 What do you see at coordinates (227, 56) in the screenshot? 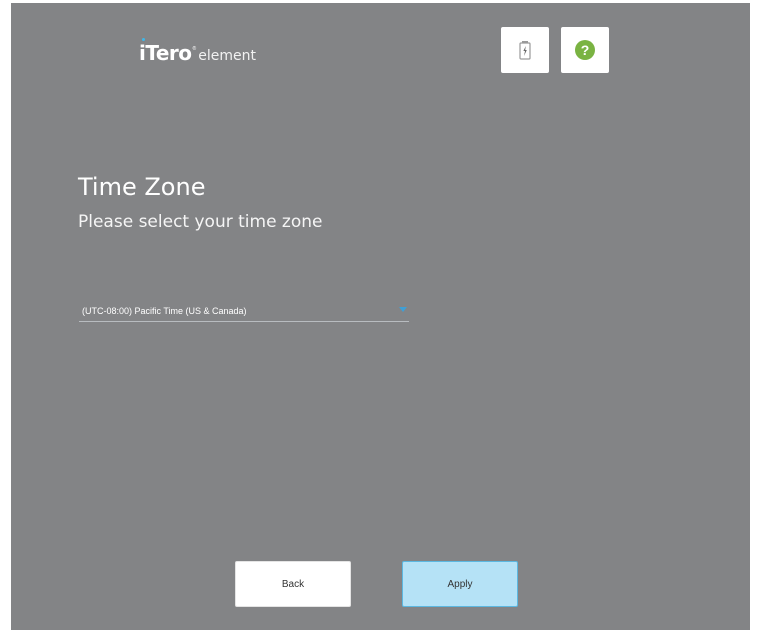
I see `logo-product: element` at bounding box center [227, 56].